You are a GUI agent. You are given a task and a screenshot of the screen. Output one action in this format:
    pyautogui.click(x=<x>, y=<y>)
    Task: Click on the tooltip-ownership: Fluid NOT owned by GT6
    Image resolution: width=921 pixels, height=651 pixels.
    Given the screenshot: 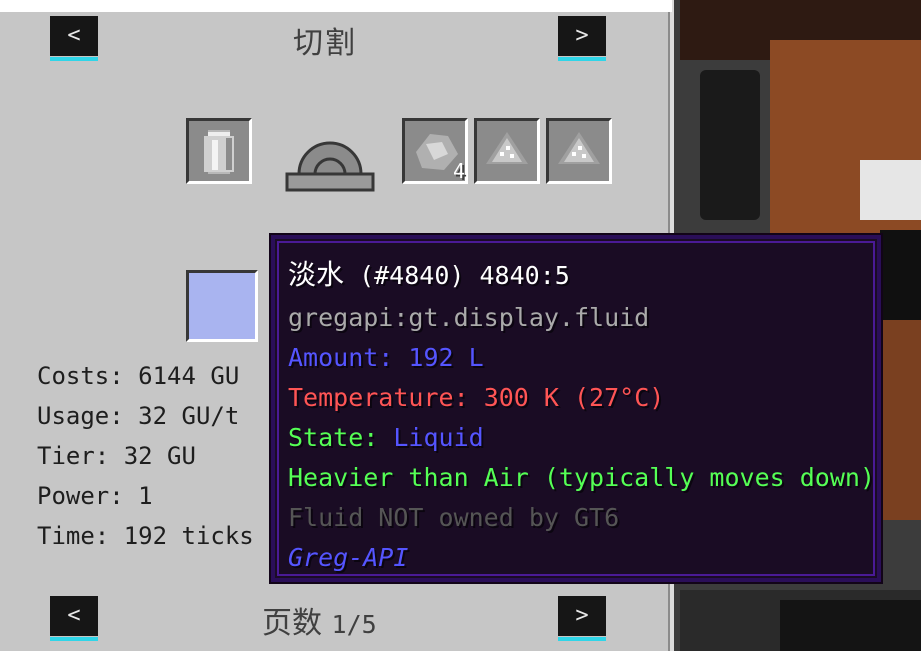 What is the action you would take?
    pyautogui.click(x=454, y=517)
    